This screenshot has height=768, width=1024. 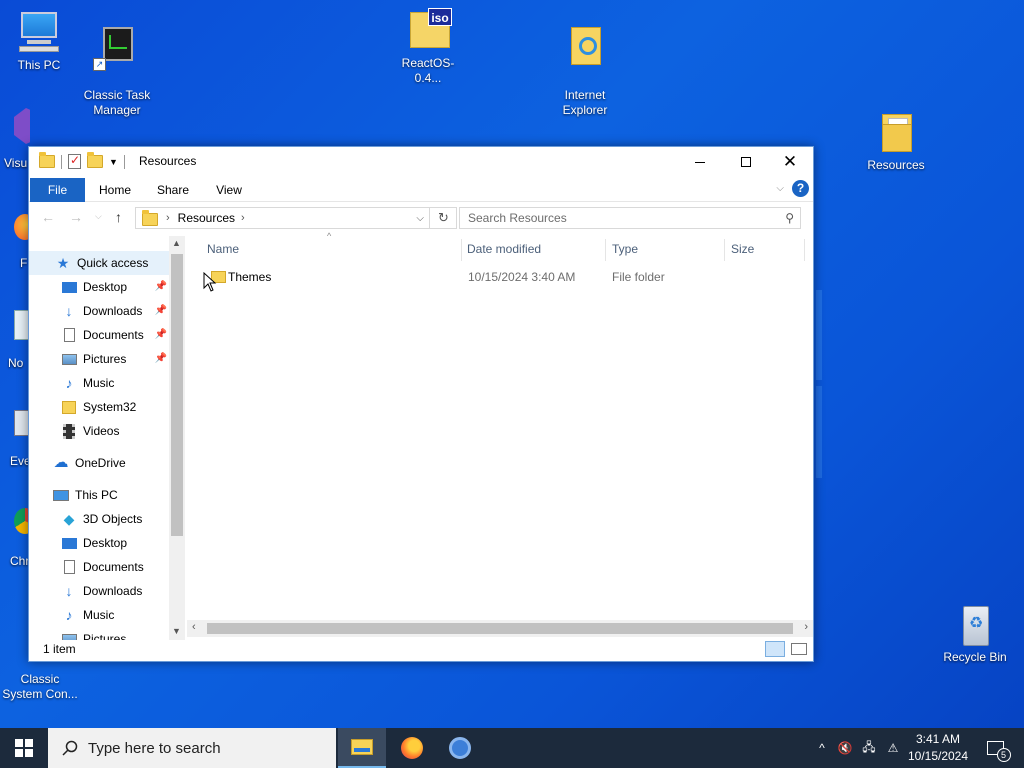 I want to click on column-header-name: Name, so click(x=223, y=249).